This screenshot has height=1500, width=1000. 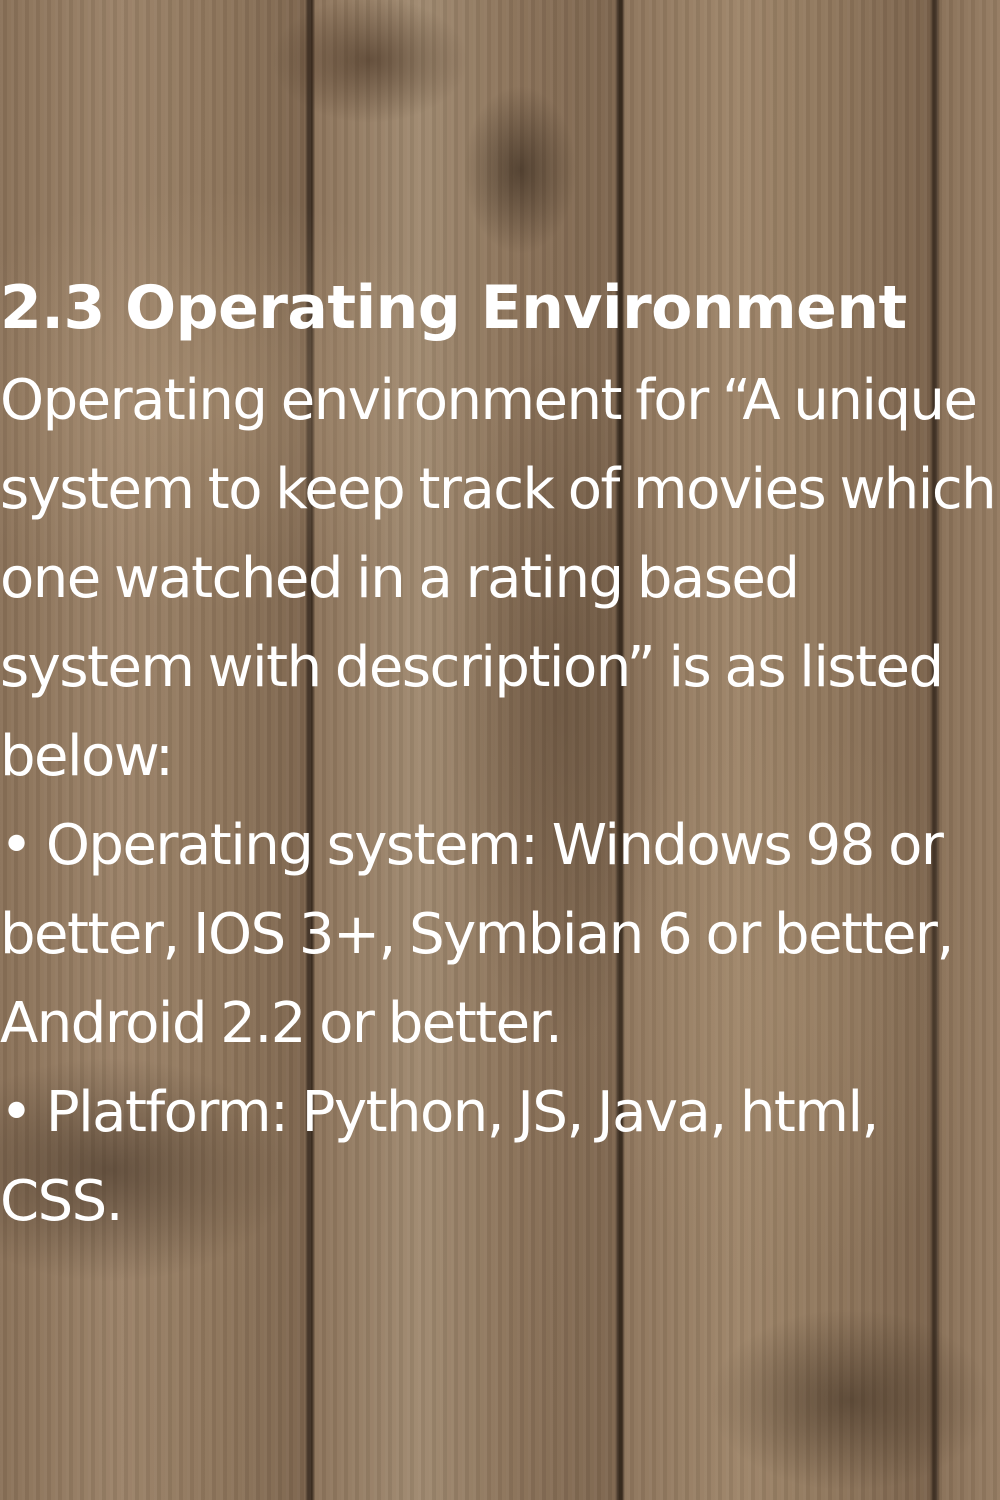 What do you see at coordinates (439, 1157) in the screenshot?
I see `bullet-platform: • Platform: Python, JS, Java, html, CSS.` at bounding box center [439, 1157].